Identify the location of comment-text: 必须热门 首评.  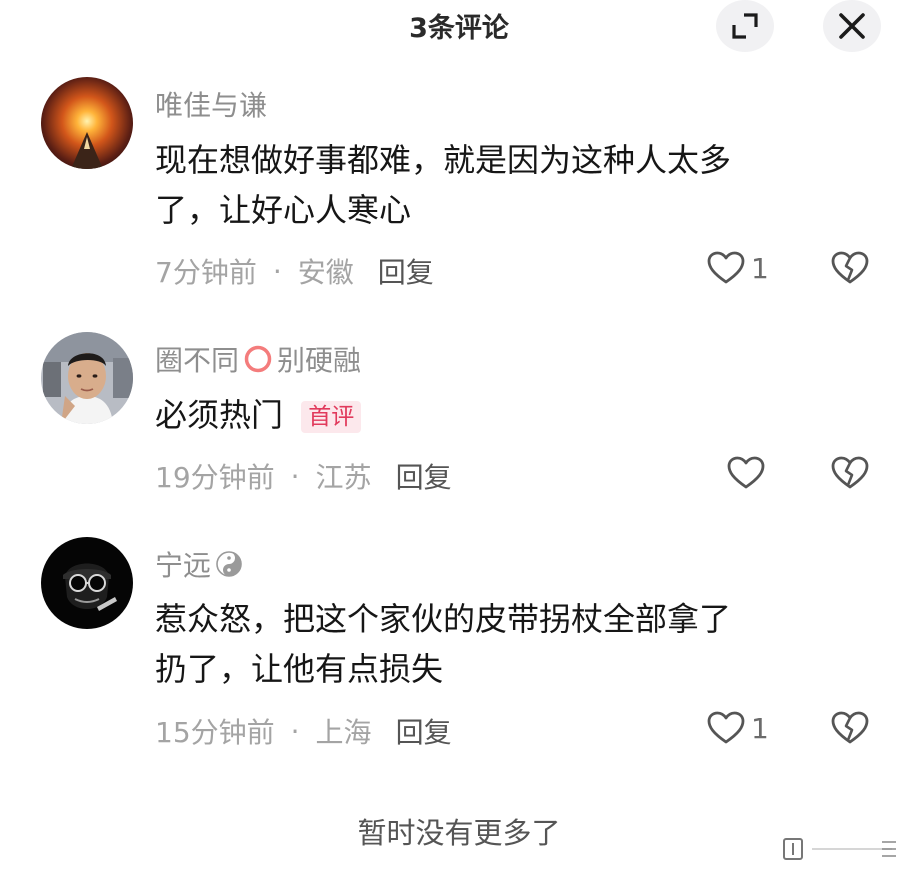
(505, 415).